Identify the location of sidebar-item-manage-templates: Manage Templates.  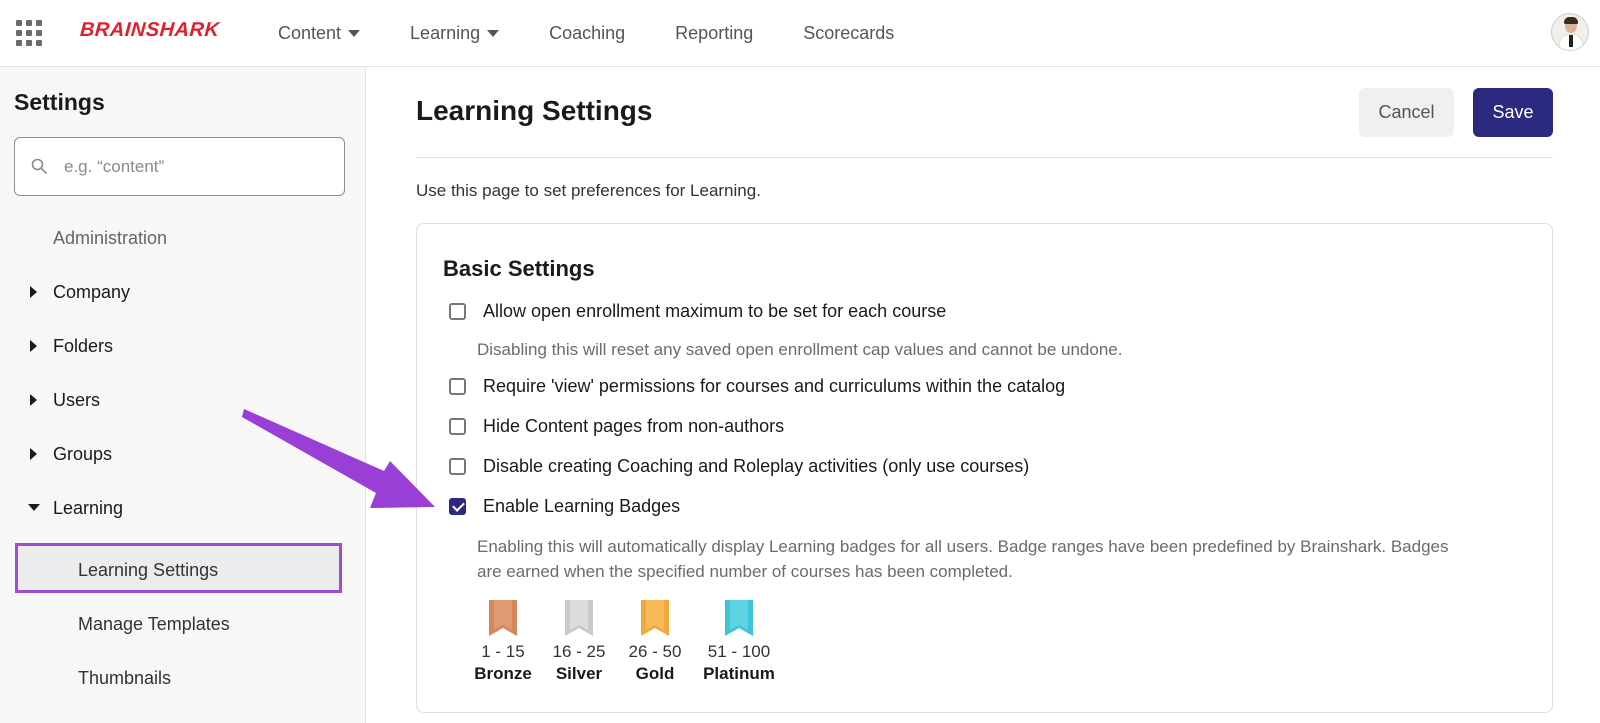
(154, 624).